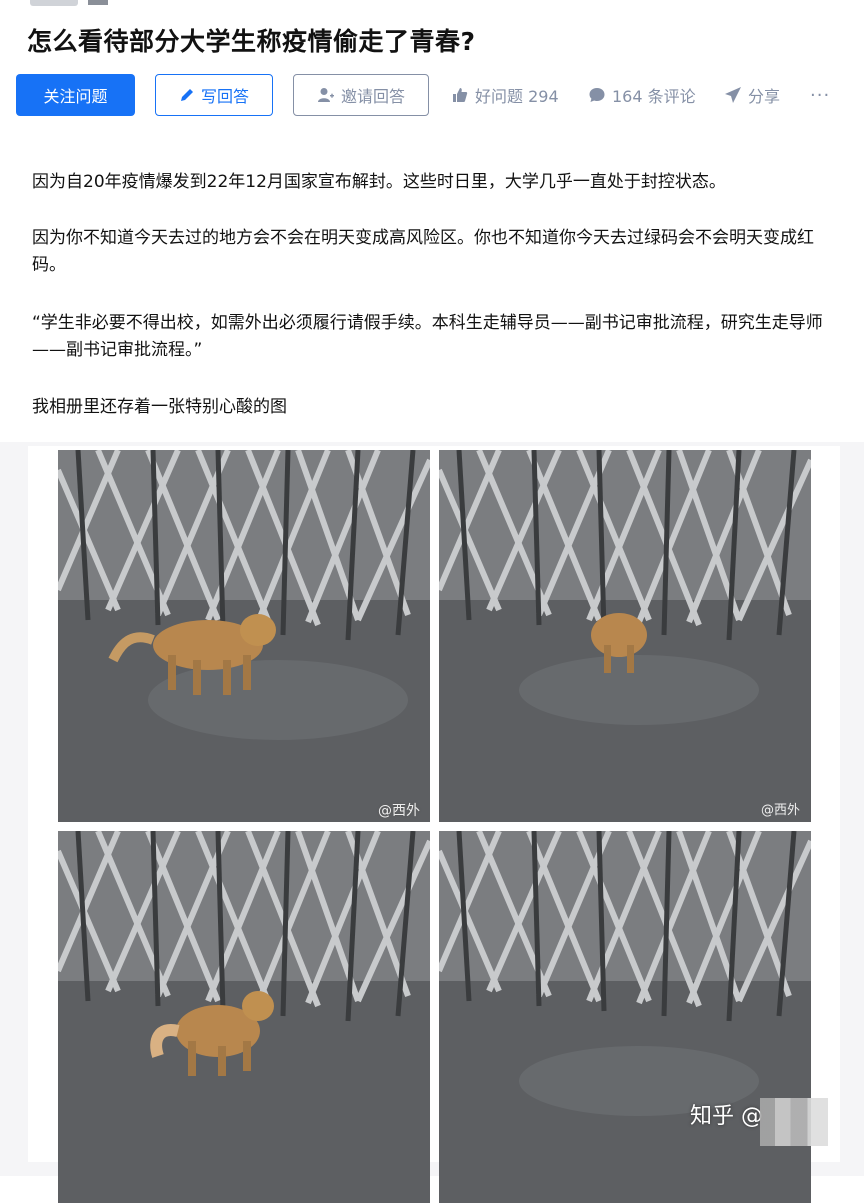 The height and width of the screenshot is (1203, 864). I want to click on invite-answer-button: 邀请回答, so click(361, 95).